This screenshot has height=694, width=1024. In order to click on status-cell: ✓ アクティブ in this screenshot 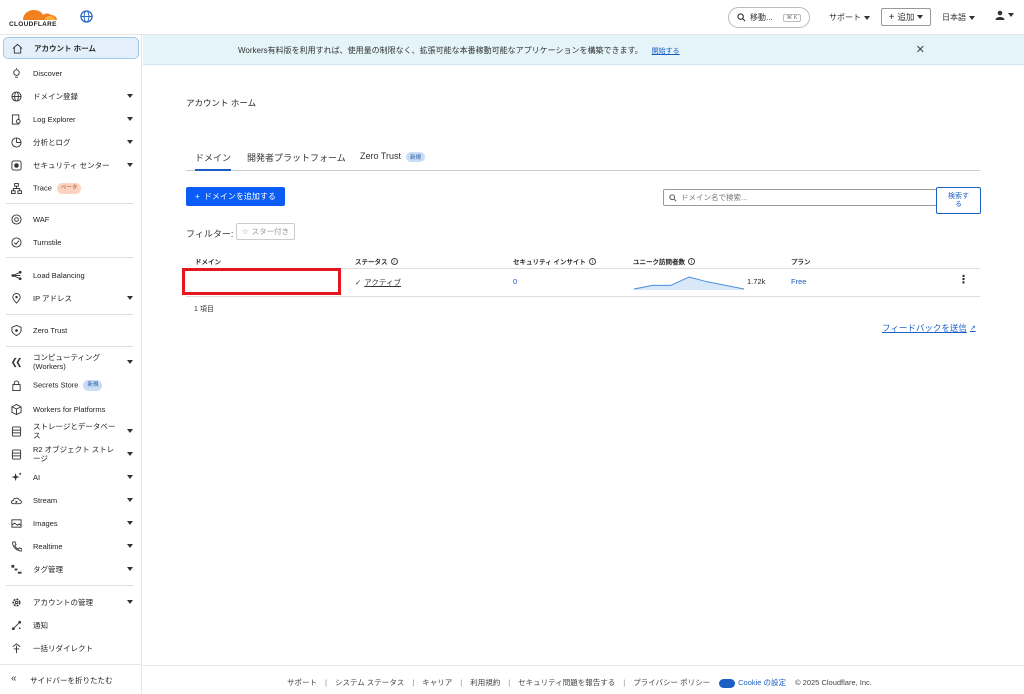, I will do `click(378, 282)`.